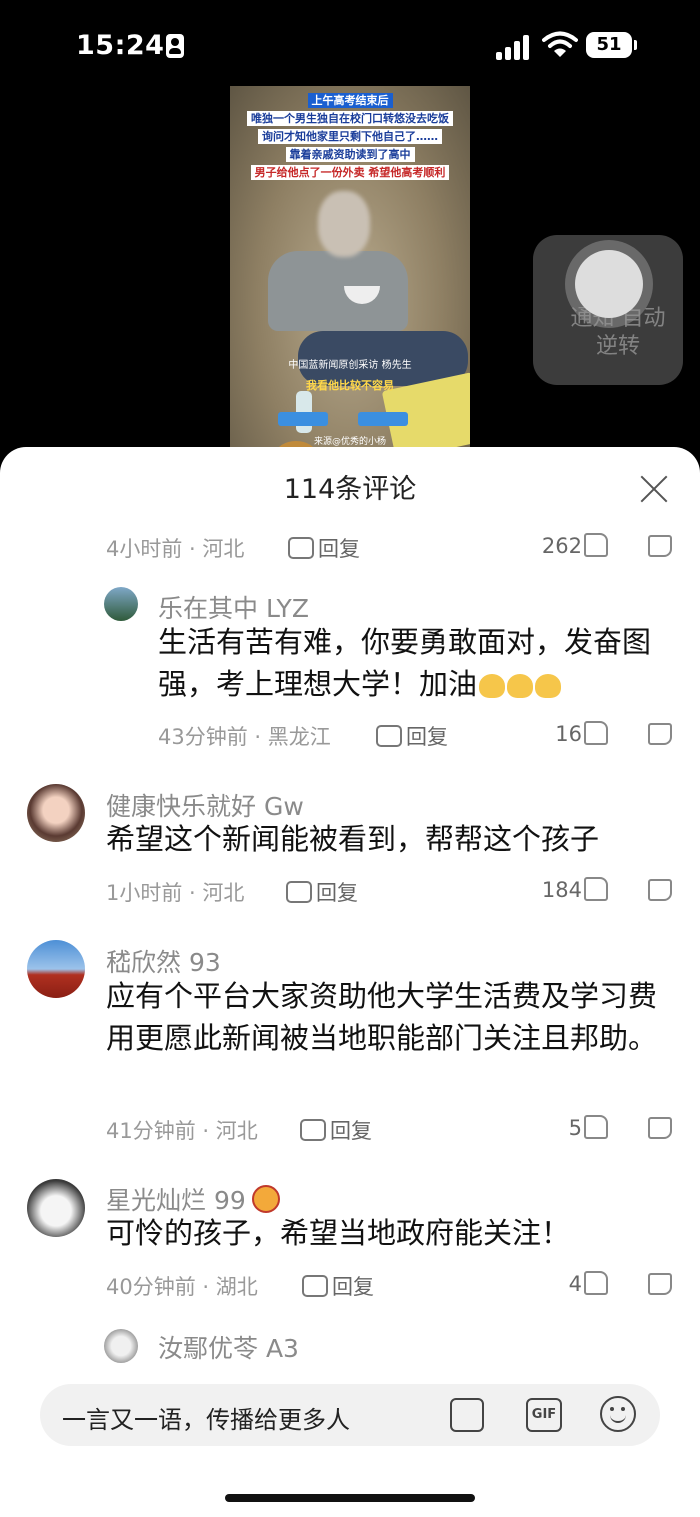 This screenshot has height=1517, width=700. Describe the element at coordinates (654, 489) in the screenshot. I see `close-icon` at that location.